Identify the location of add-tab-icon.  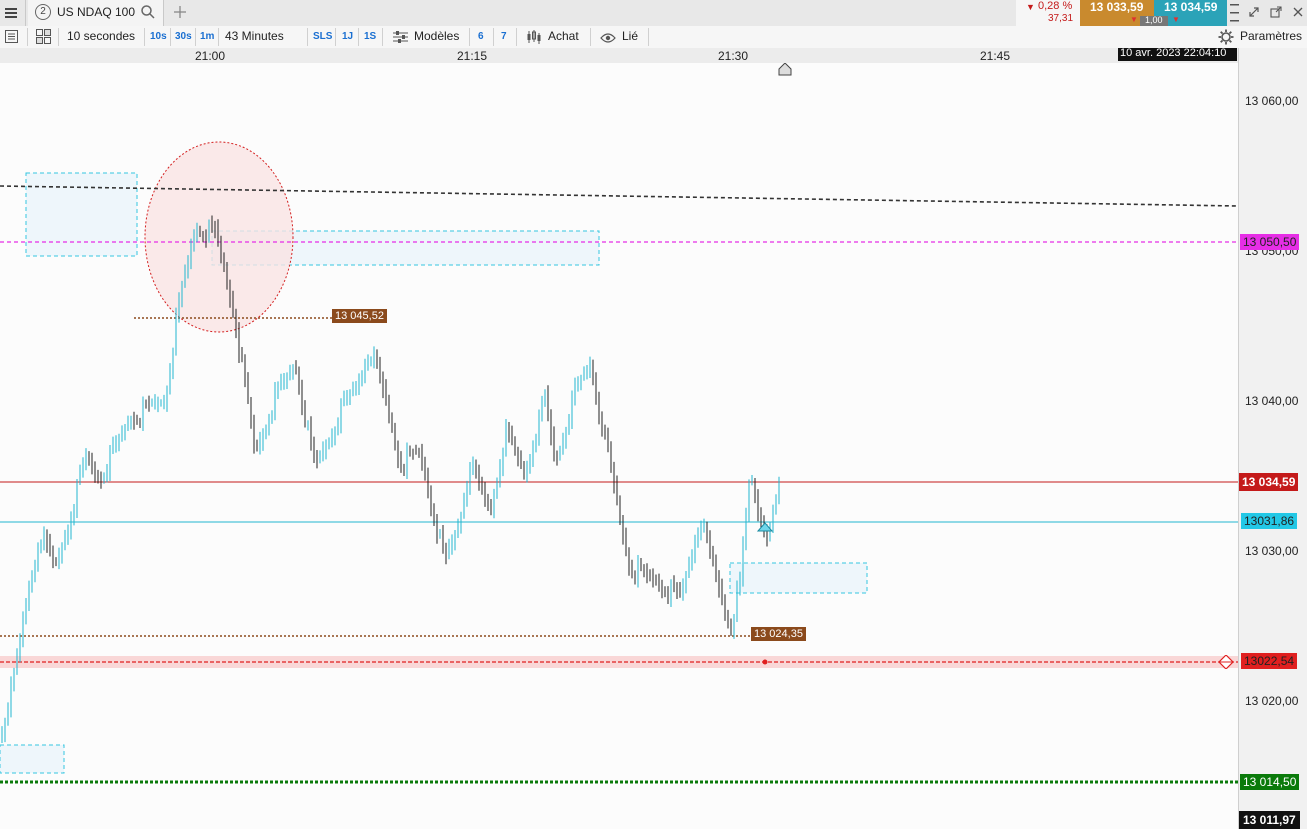
(180, 14).